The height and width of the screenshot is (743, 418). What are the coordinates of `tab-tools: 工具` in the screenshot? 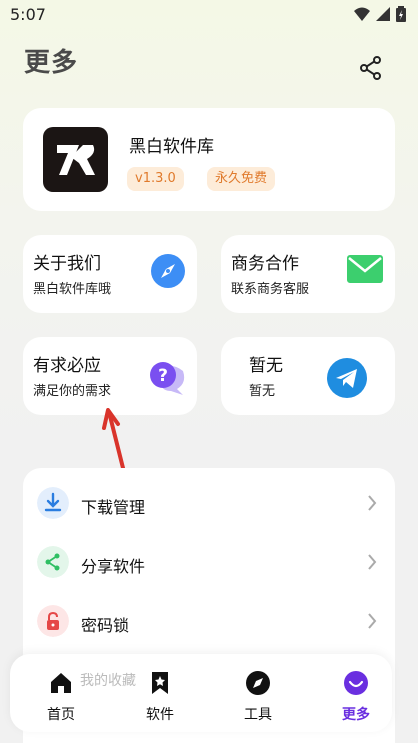 It's located at (258, 693).